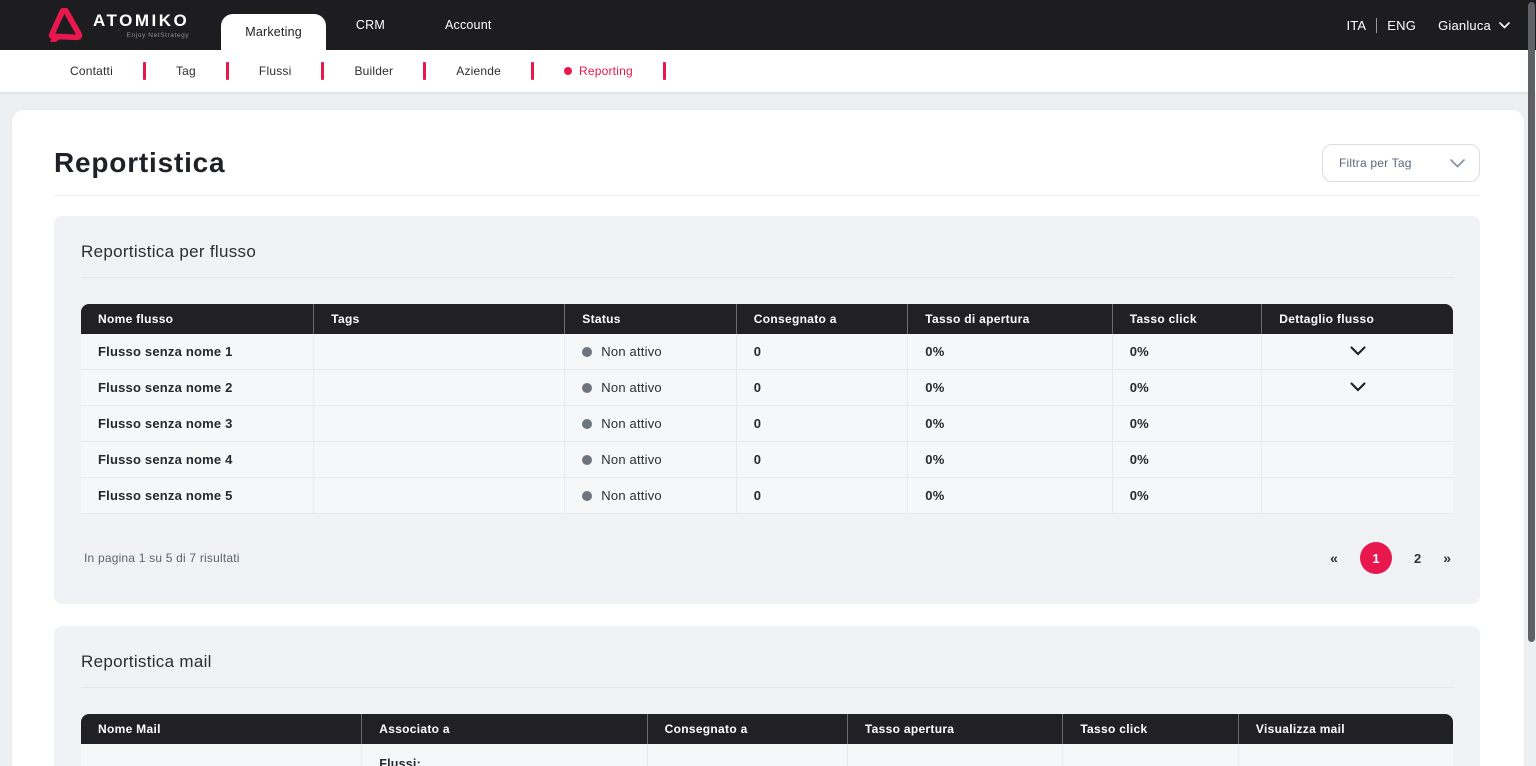 This screenshot has height=766, width=1536. Describe the element at coordinates (65, 25) in the screenshot. I see `atomiko-logo-icon` at that location.